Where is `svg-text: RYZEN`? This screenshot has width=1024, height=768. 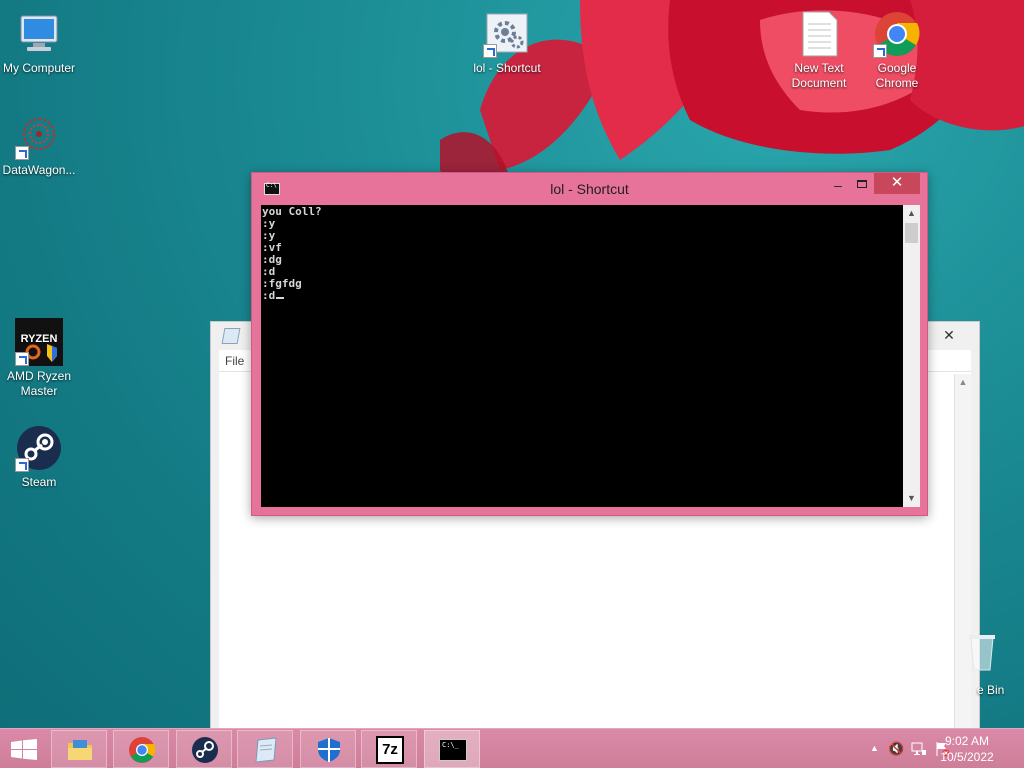
svg-text: RYZEN is located at coordinates (39, 339).